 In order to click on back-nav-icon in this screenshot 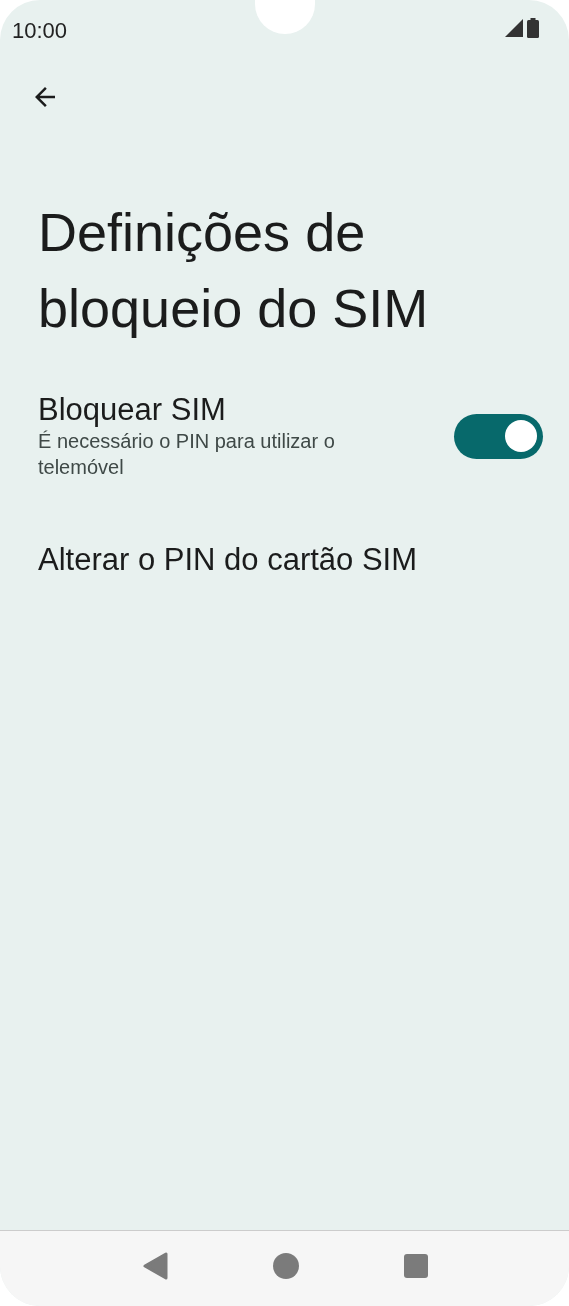, I will do `click(154, 1265)`.